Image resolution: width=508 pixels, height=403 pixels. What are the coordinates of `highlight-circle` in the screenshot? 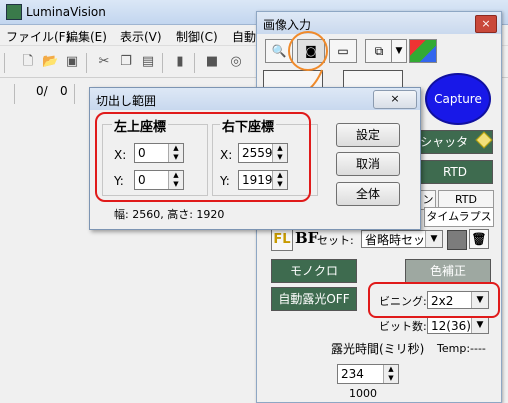 It's located at (308, 51).